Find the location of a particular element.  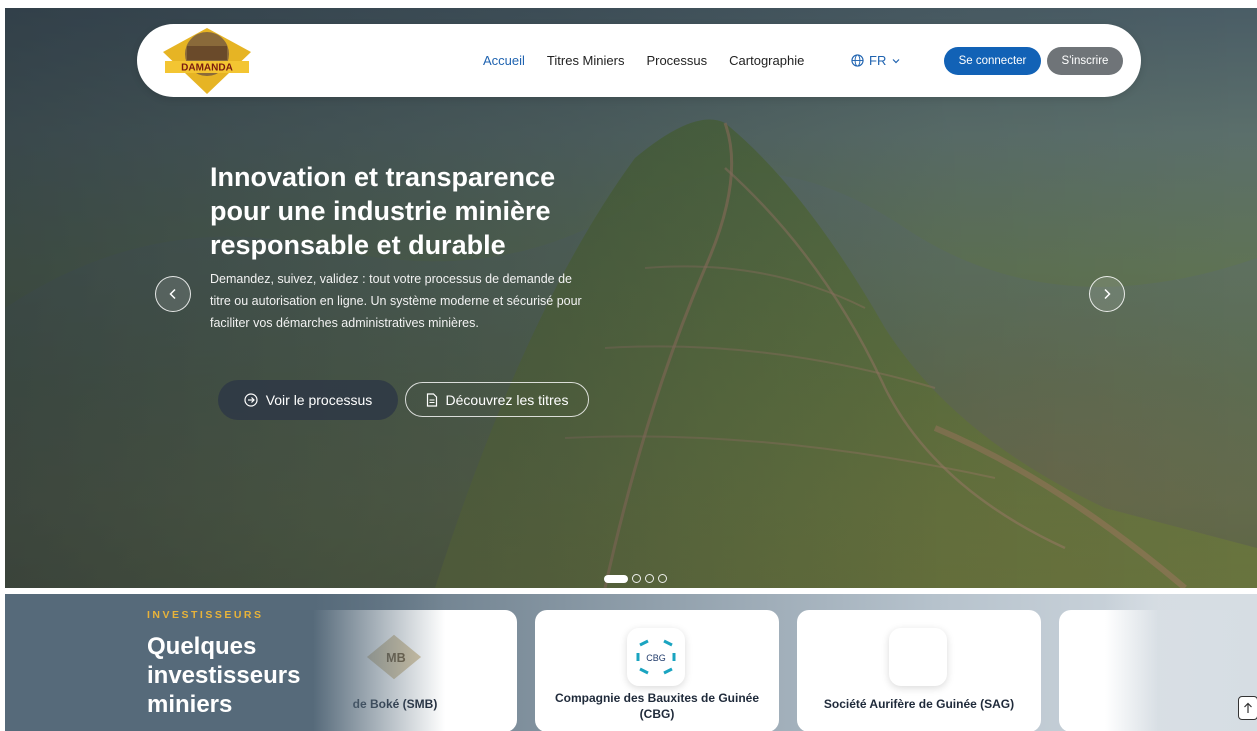

globe-icon is located at coordinates (857, 60).